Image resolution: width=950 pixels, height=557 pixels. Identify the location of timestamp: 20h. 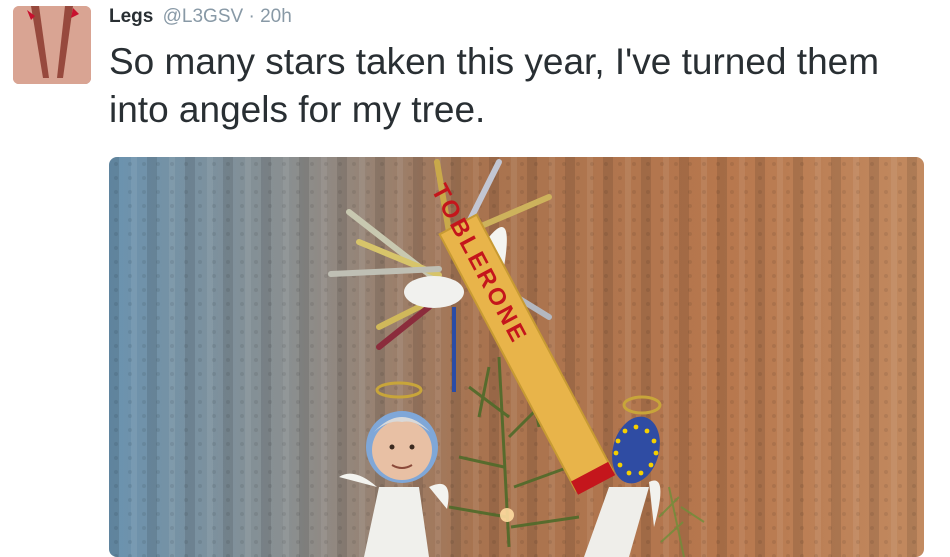
(276, 16).